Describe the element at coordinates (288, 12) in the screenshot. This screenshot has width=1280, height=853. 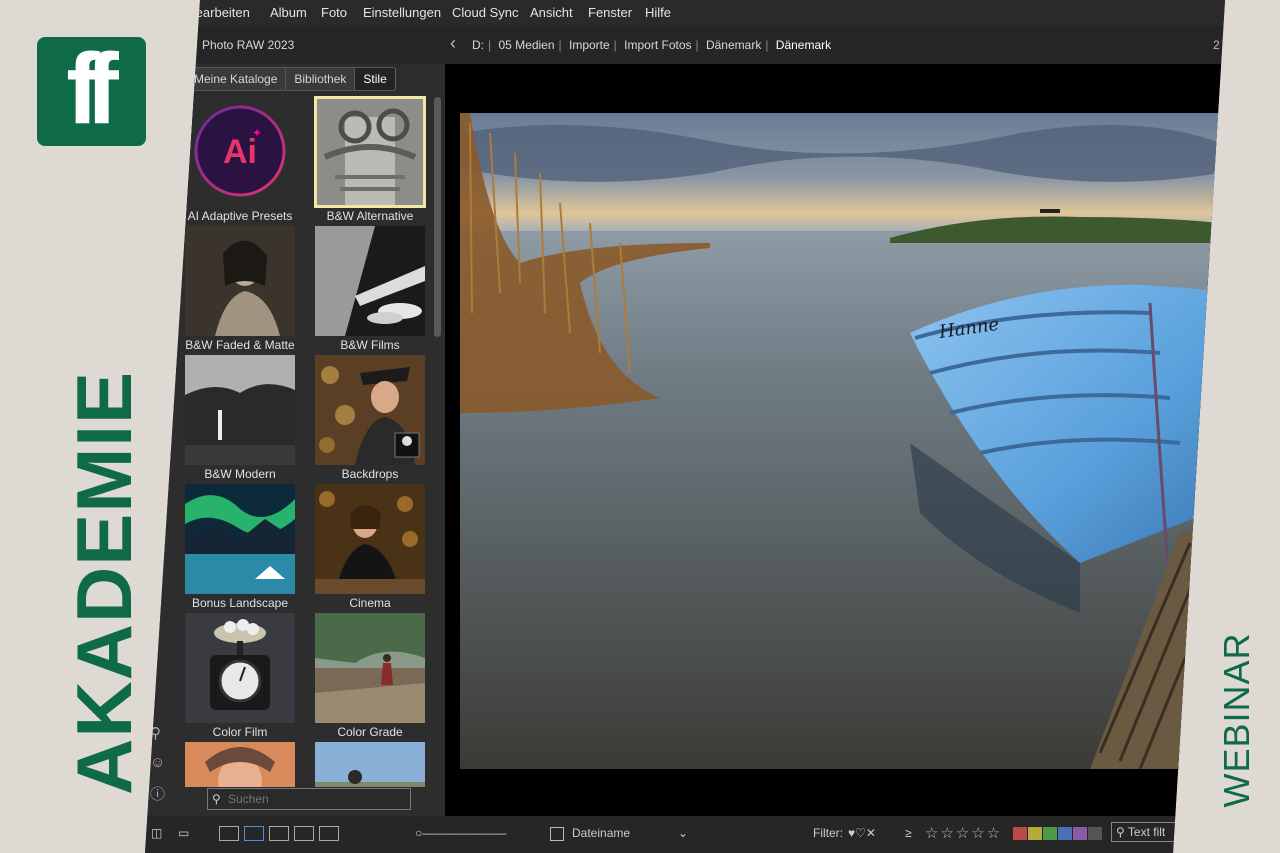
I see `menu-album: Album` at that location.